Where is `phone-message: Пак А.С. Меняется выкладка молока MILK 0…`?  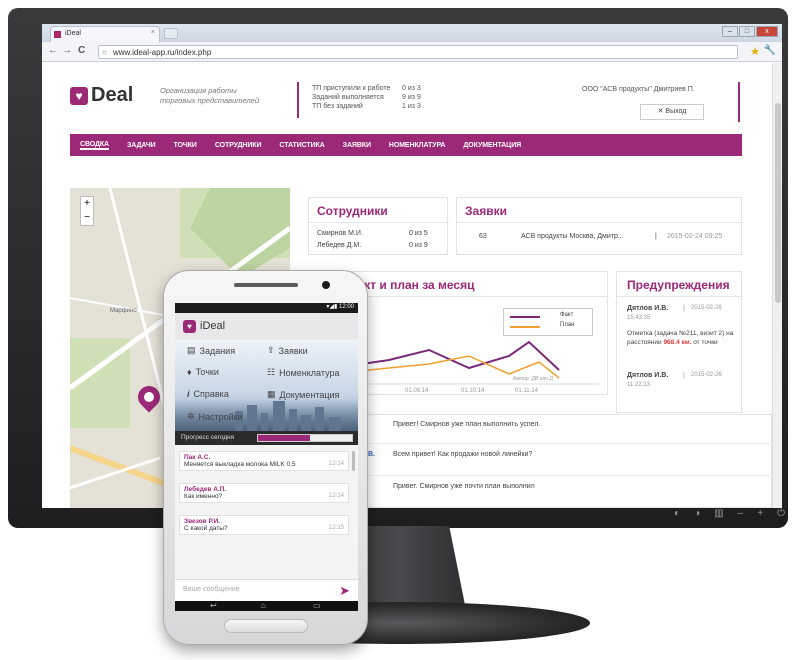 phone-message: Пак А.С. Меняется выкладка молока MILK 0… is located at coordinates (264, 461).